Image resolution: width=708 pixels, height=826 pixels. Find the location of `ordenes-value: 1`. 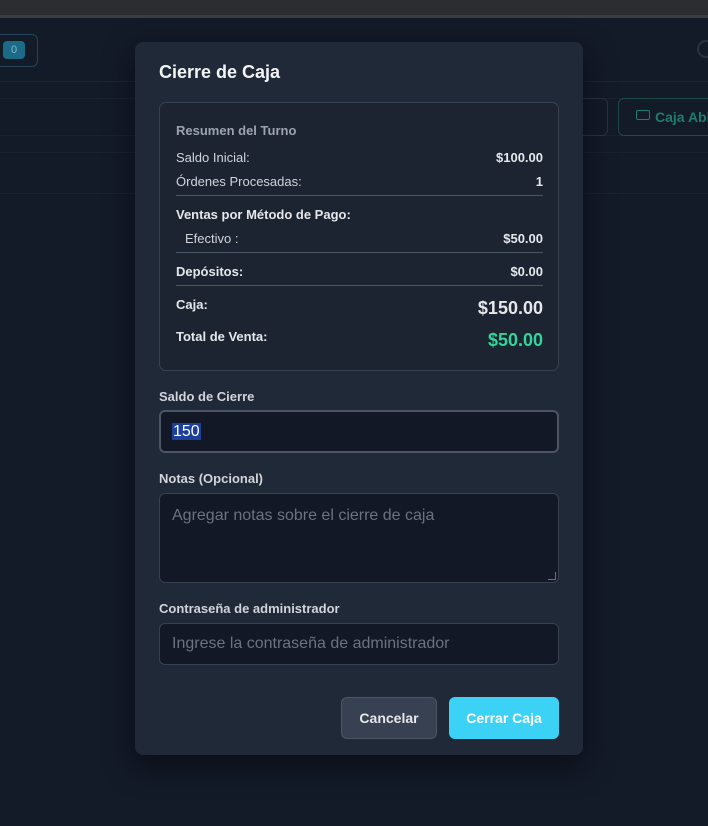

ordenes-value: 1 is located at coordinates (539, 181).